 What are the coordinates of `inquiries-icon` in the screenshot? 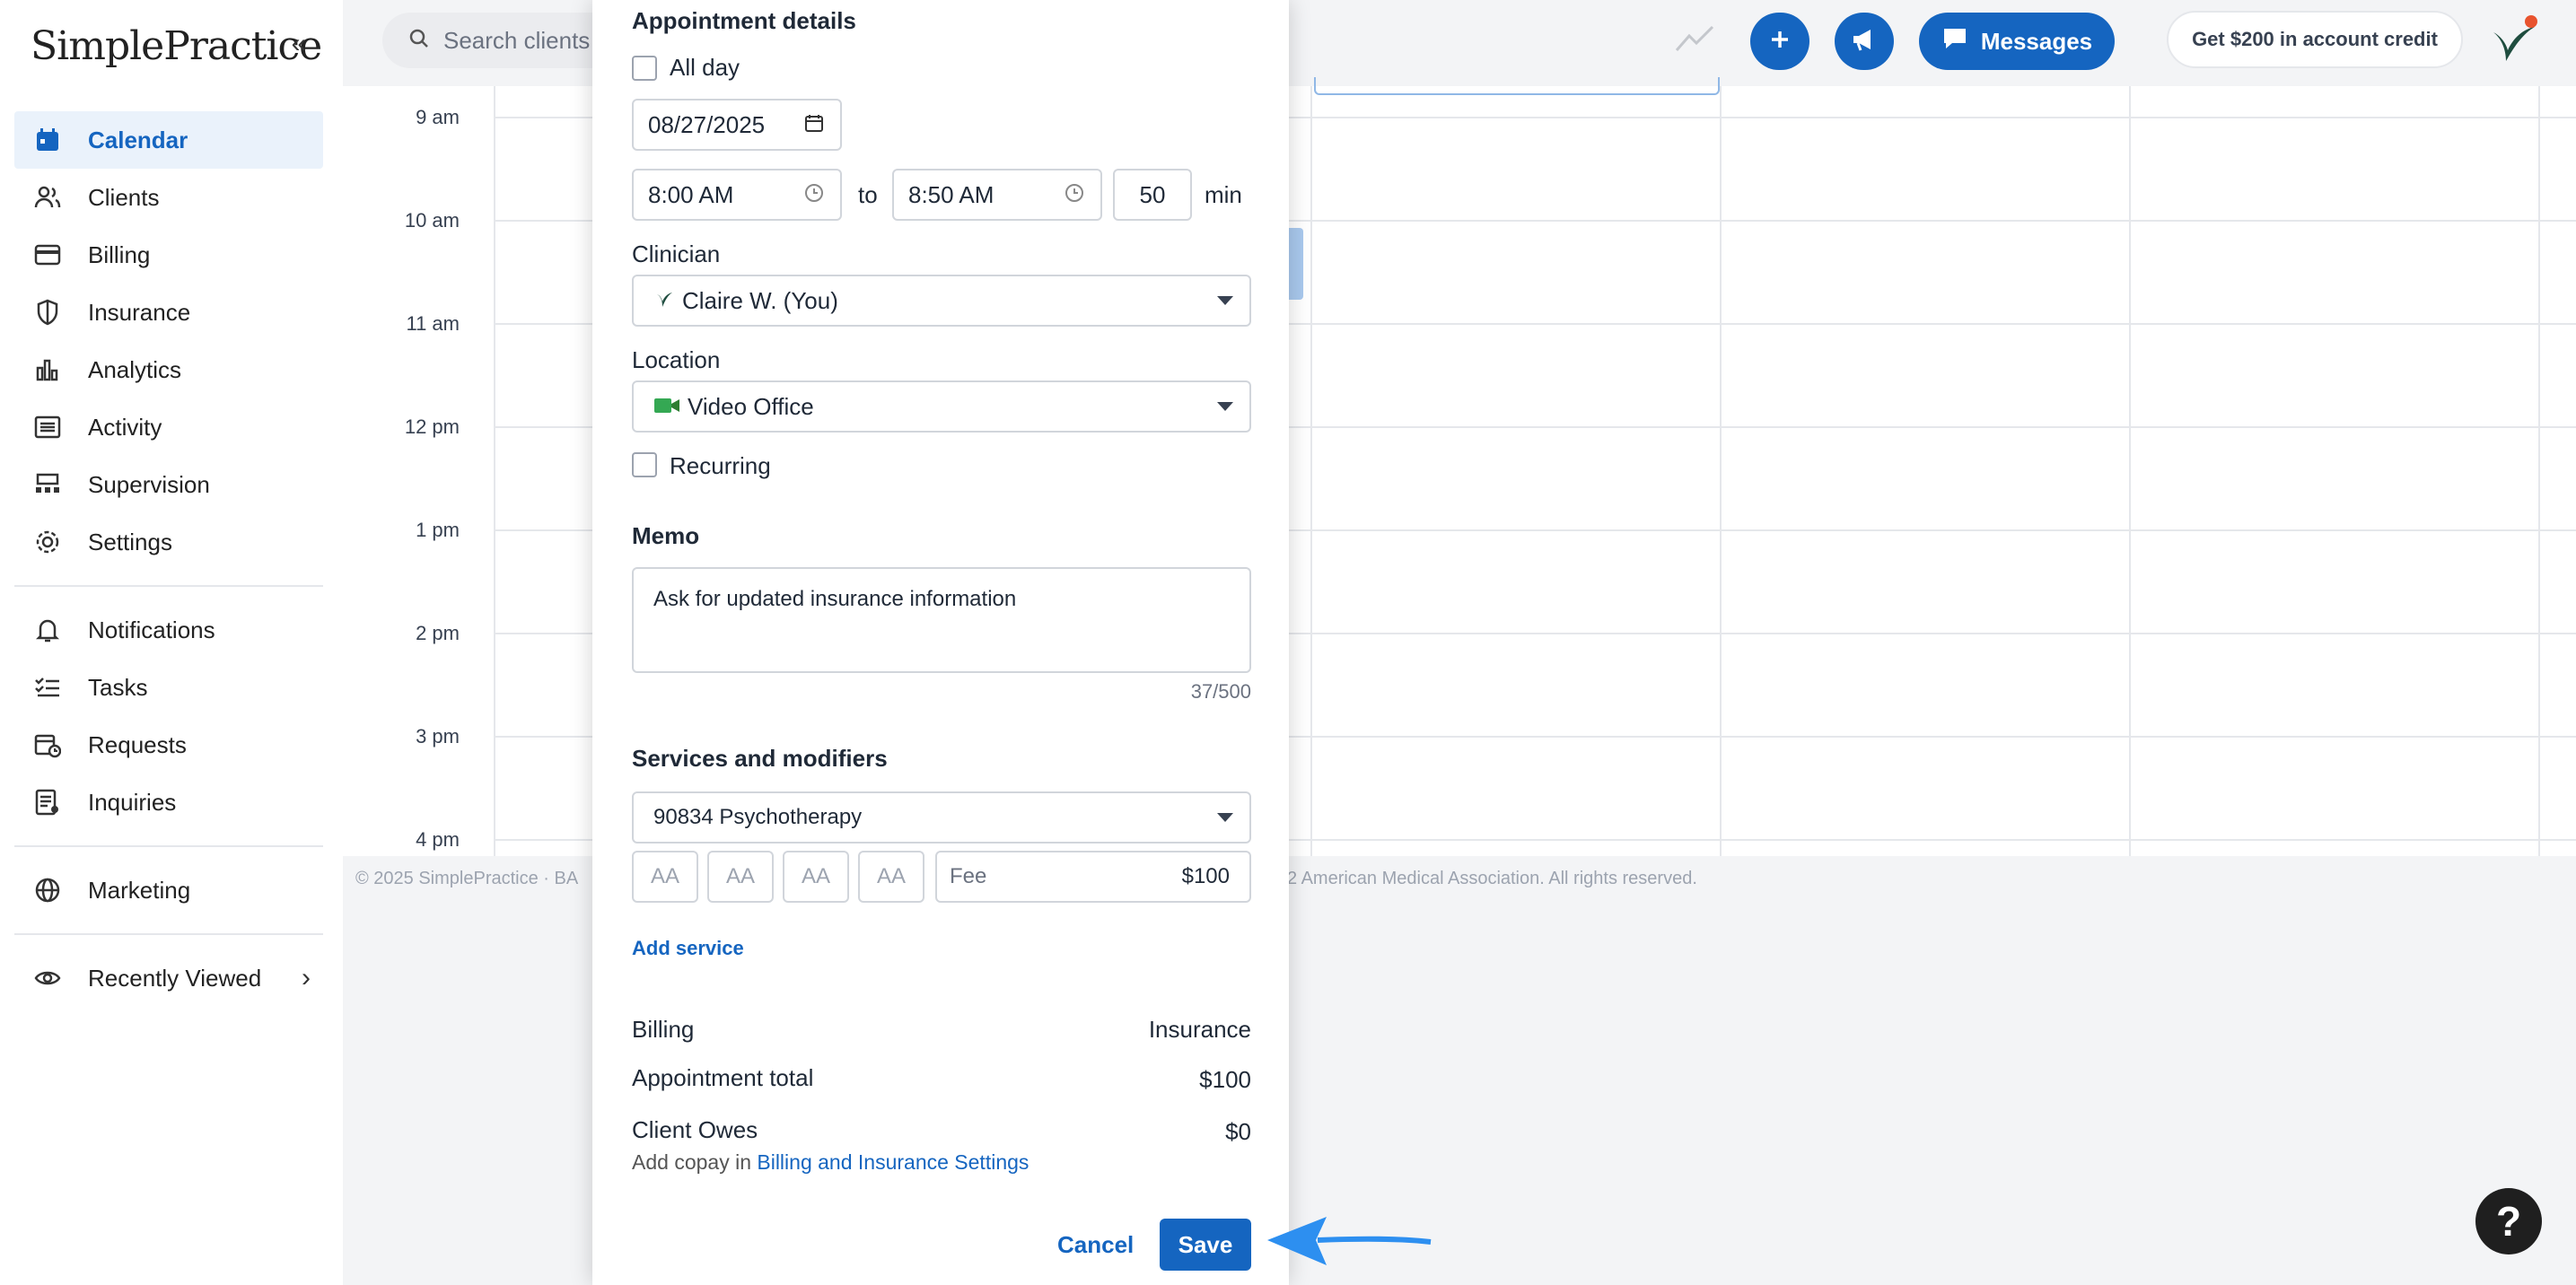 It's located at (47, 802).